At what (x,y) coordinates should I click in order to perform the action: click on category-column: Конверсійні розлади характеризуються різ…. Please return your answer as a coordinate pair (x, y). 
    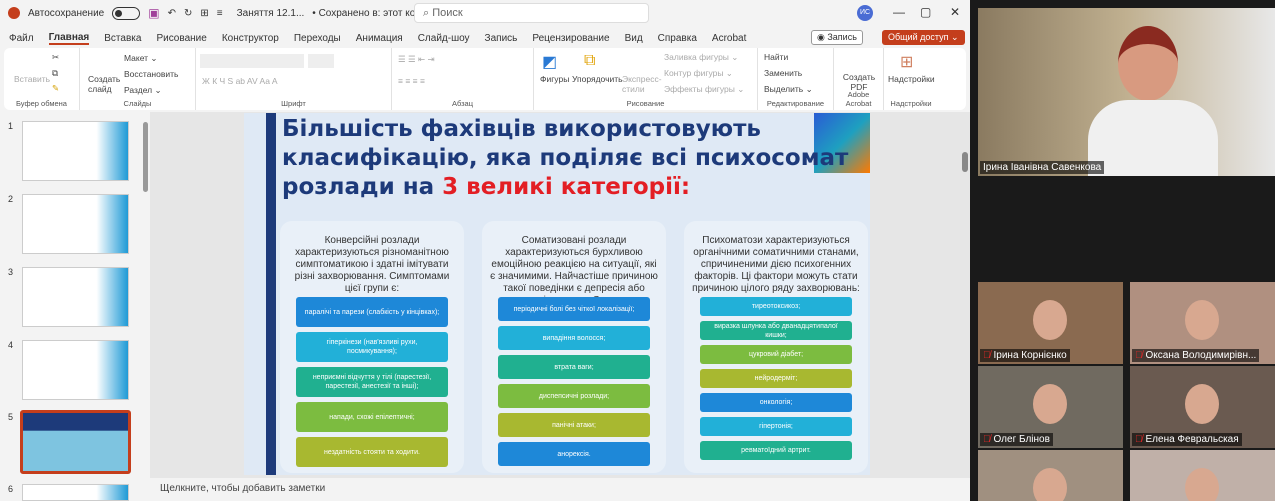
    Looking at the image, I should click on (372, 347).